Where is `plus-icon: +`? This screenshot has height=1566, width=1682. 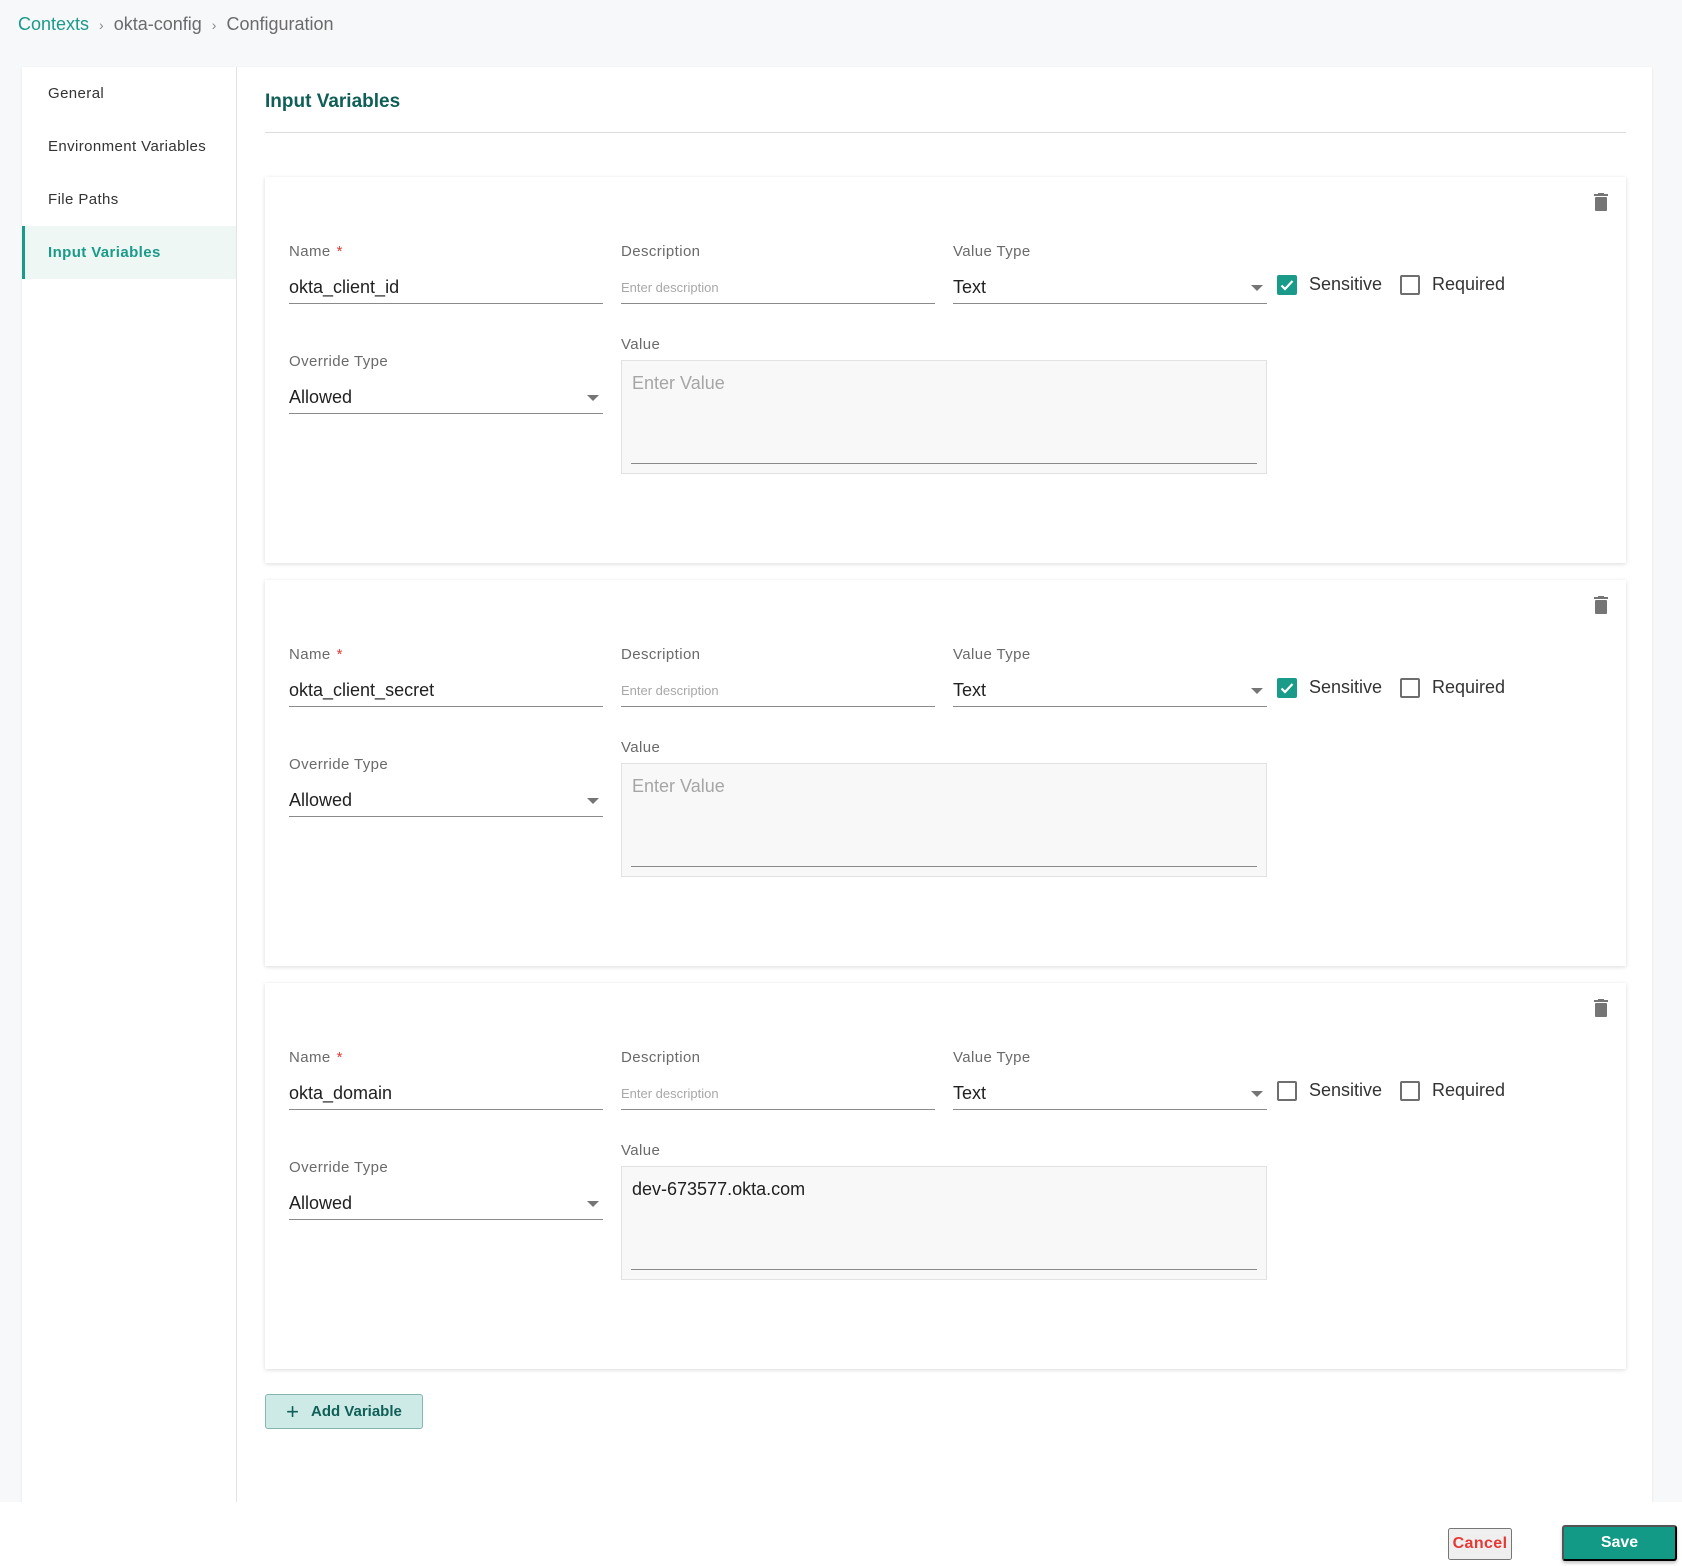 plus-icon: + is located at coordinates (292, 1411).